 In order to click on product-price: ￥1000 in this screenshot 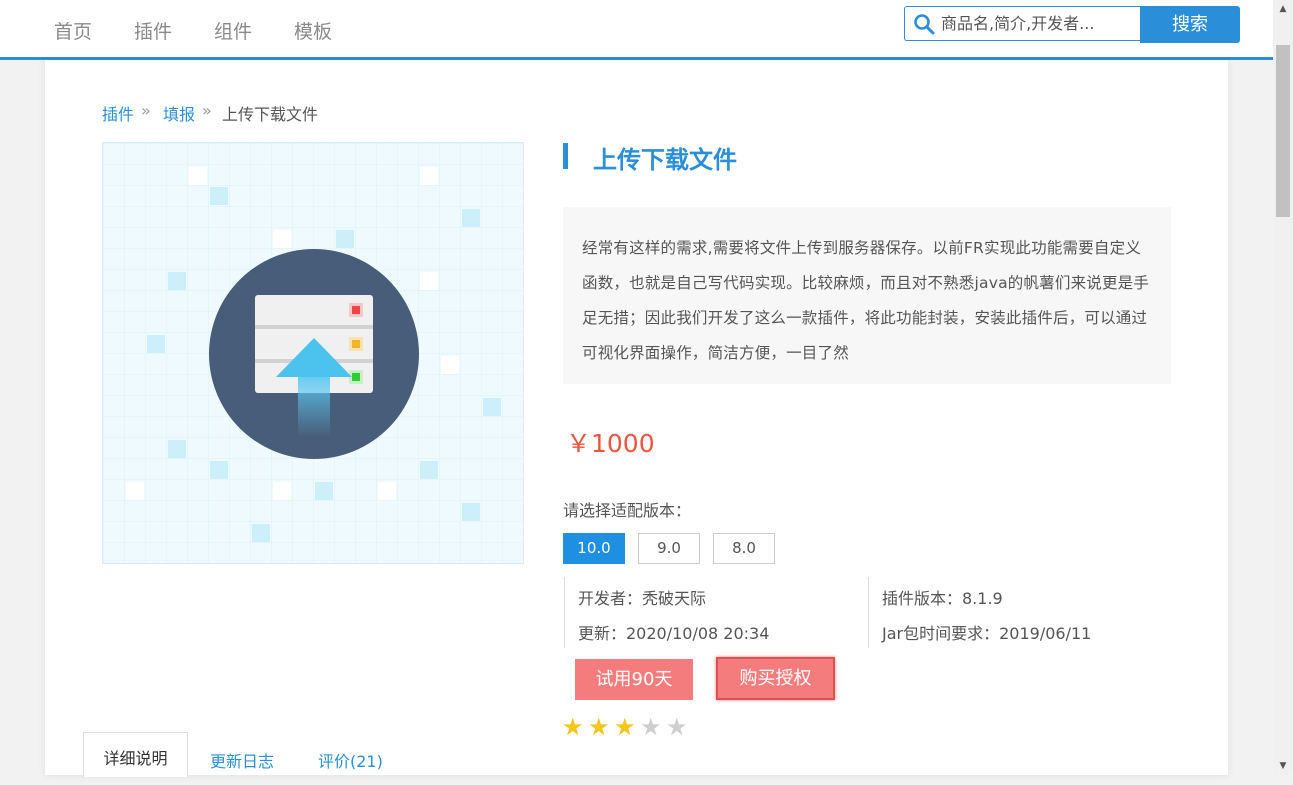, I will do `click(610, 443)`.